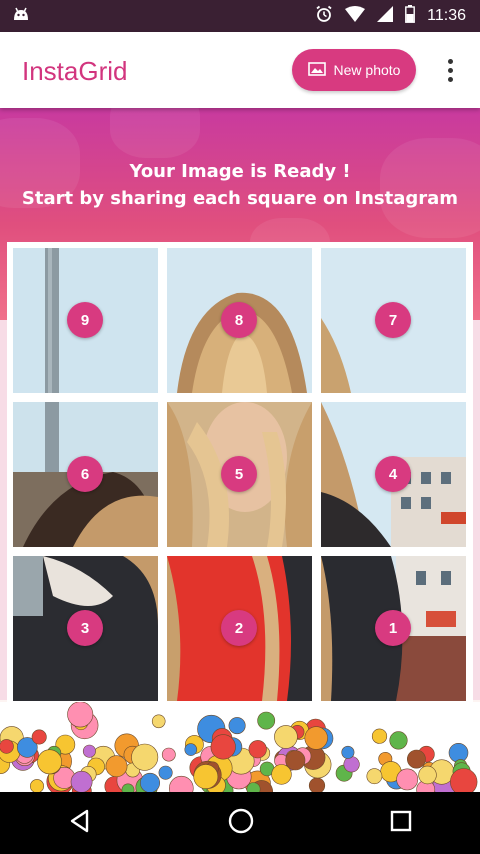 This screenshot has width=480, height=854. I want to click on alarm-icon, so click(324, 16).